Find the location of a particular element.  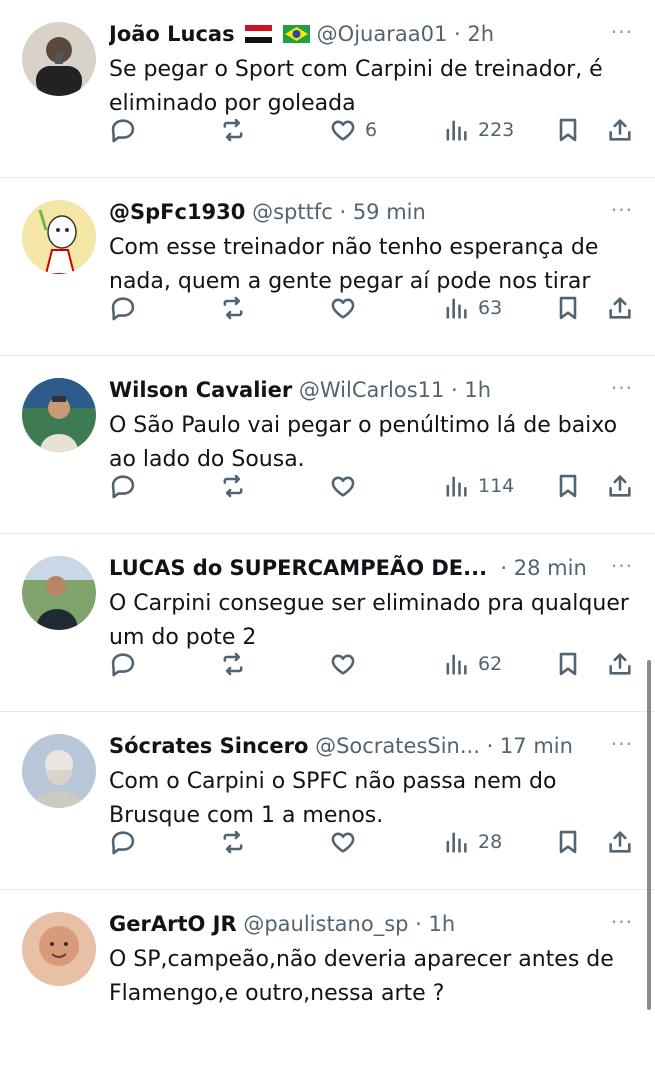

handle: @WilCarlos11 is located at coordinates (371, 390).